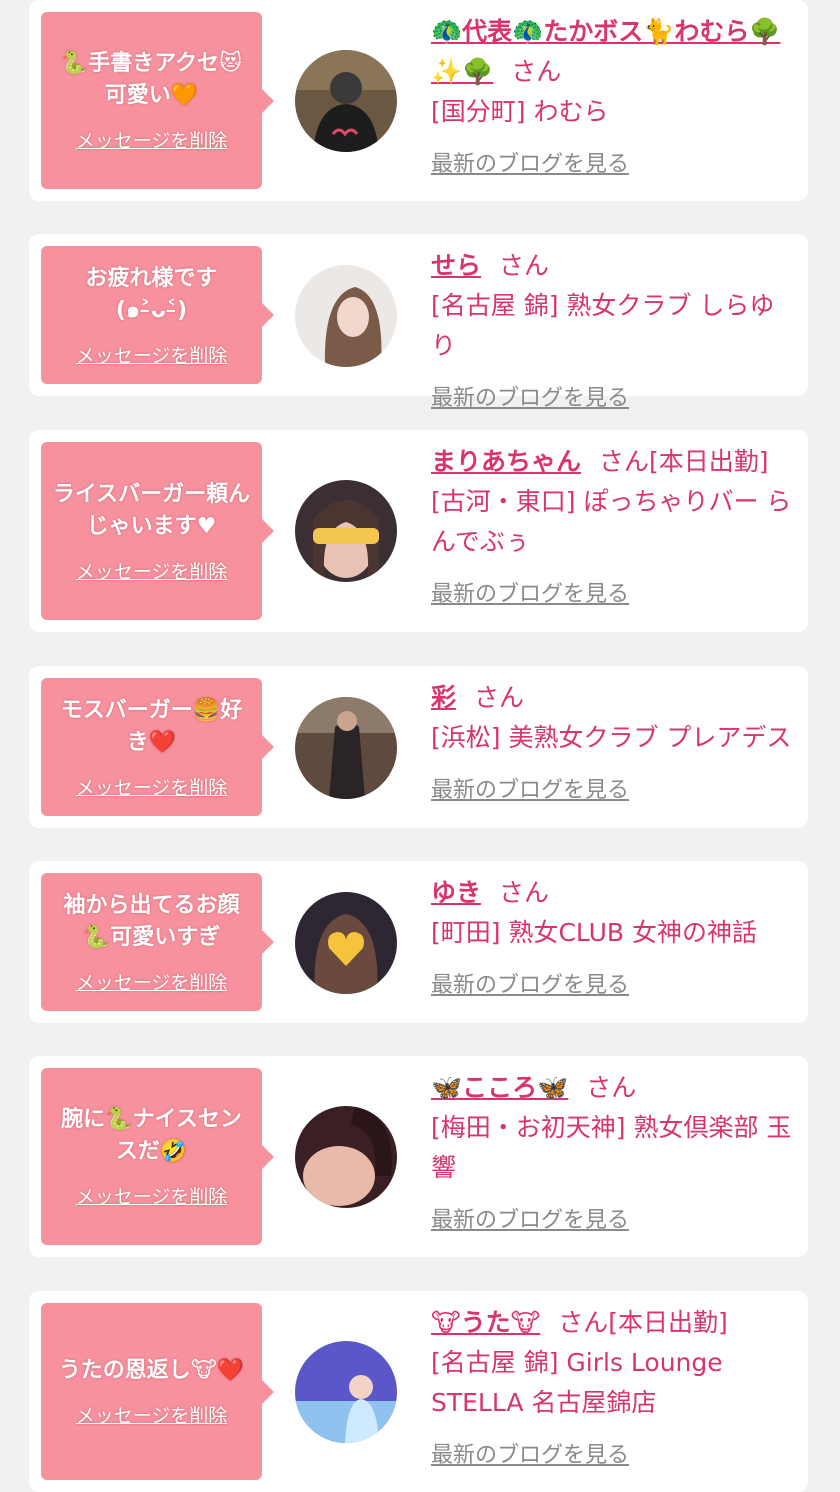 Image resolution: width=840 pixels, height=1492 pixels. I want to click on profile-name-link: 🦚代表🦚たかボス🐈わむら🌳✨🌳, so click(606, 51).